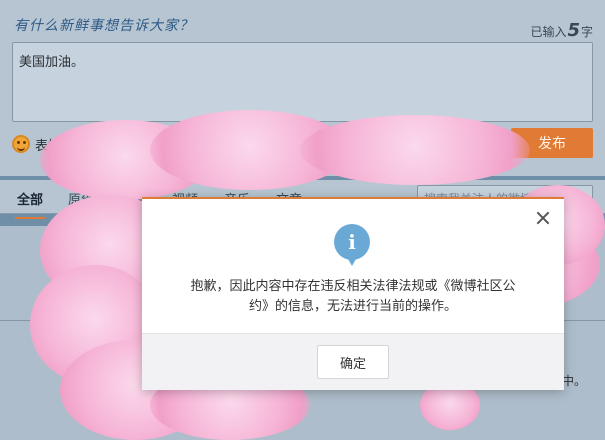  I want to click on compose-toolbar: 表情 图片 视频, so click(105, 144).